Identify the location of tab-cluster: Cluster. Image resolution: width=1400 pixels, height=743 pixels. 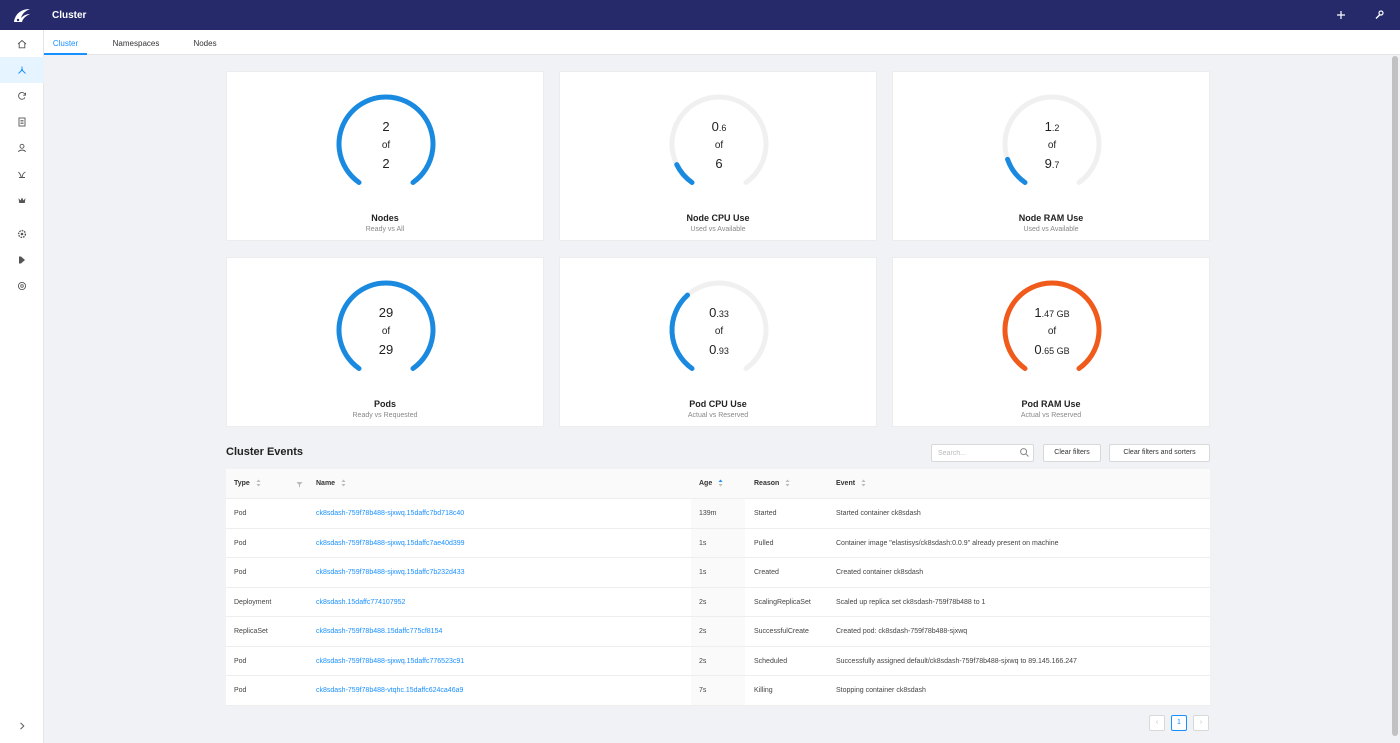
(65, 42).